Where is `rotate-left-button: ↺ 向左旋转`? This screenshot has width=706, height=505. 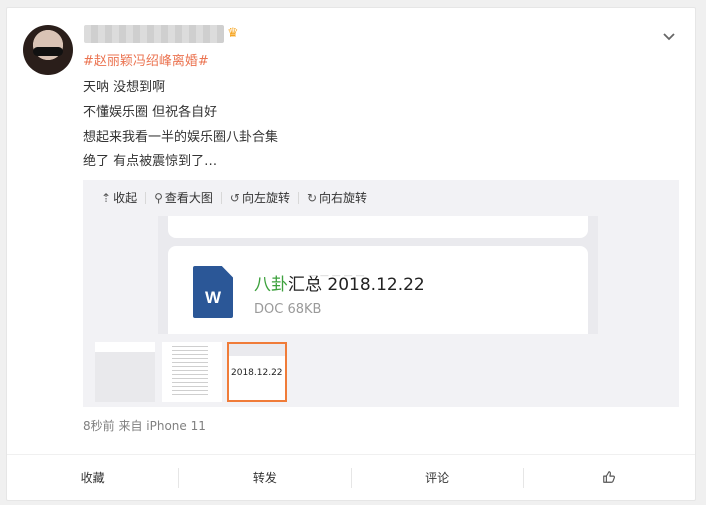 rotate-left-button: ↺ 向左旋转 is located at coordinates (264, 198).